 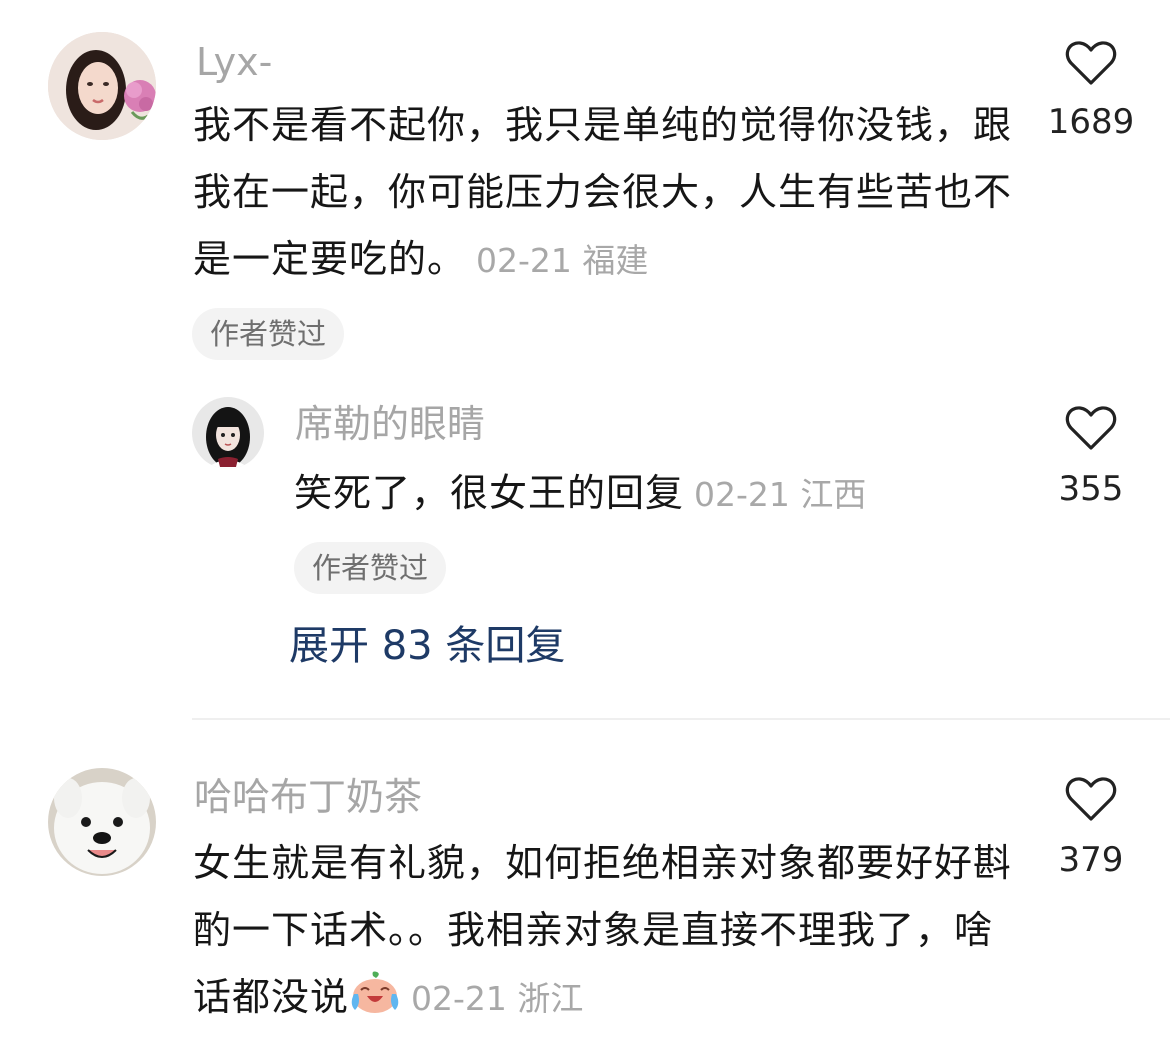 I want to click on reply-meta: 02-21 江西, so click(x=780, y=494).